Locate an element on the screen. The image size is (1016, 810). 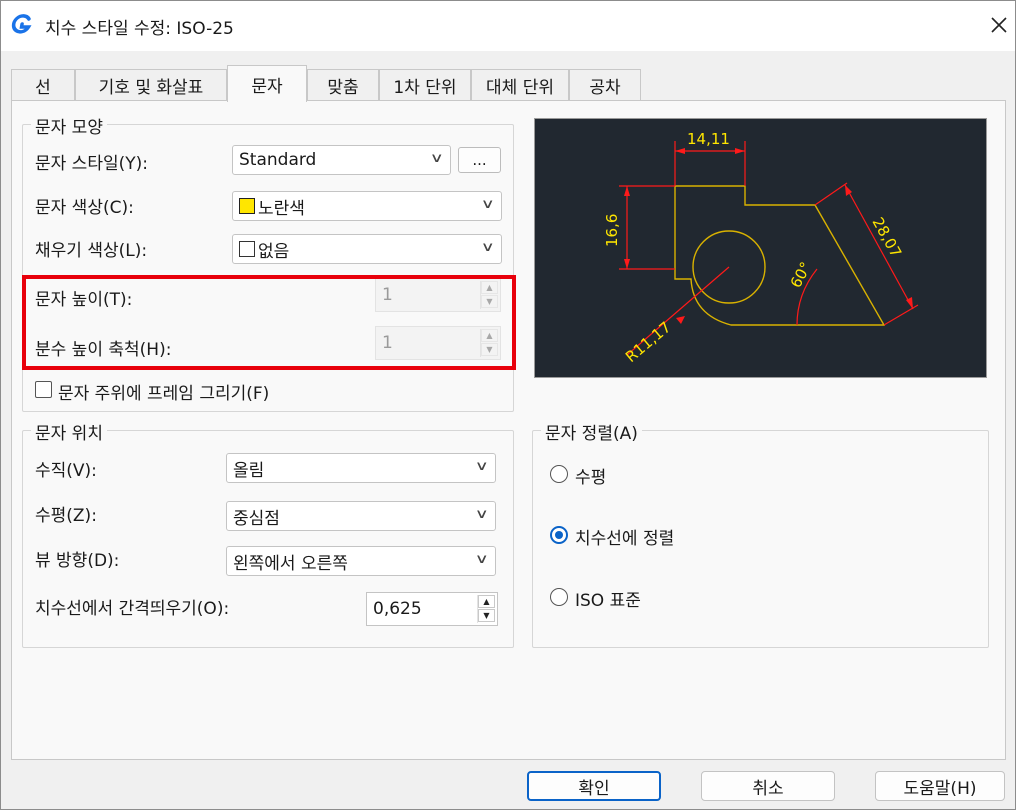
tab-label: 문자 is located at coordinates (267, 86).